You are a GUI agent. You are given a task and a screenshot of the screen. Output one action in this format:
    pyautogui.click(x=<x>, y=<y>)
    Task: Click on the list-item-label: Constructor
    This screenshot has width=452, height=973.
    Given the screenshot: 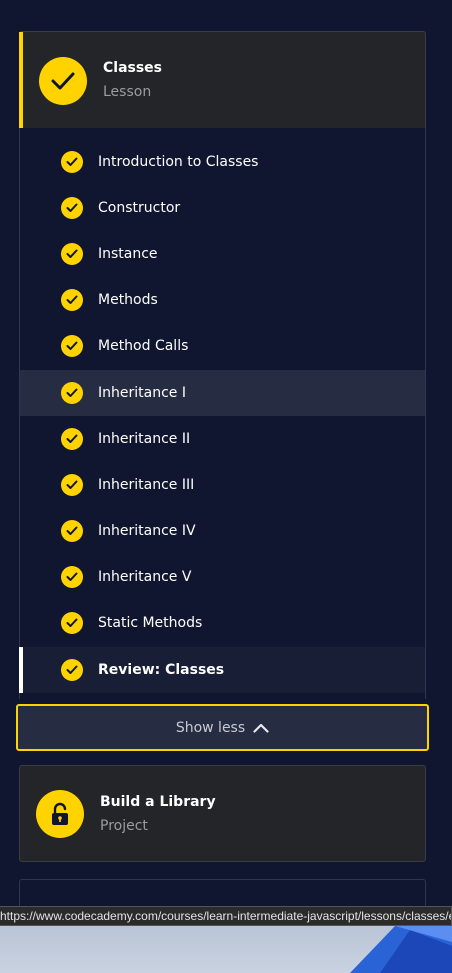 What is the action you would take?
    pyautogui.click(x=139, y=208)
    